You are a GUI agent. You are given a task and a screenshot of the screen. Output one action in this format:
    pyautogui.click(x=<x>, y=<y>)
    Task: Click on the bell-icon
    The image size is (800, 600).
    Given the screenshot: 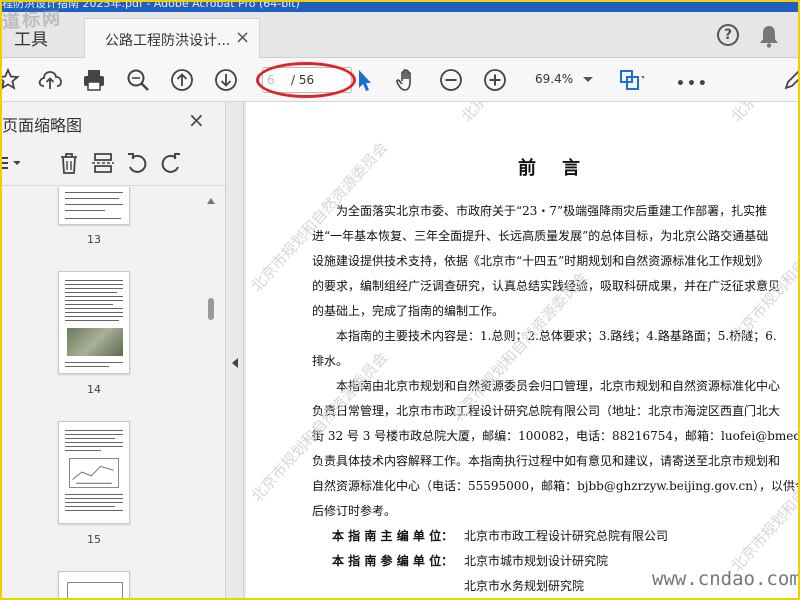 What is the action you would take?
    pyautogui.click(x=769, y=36)
    